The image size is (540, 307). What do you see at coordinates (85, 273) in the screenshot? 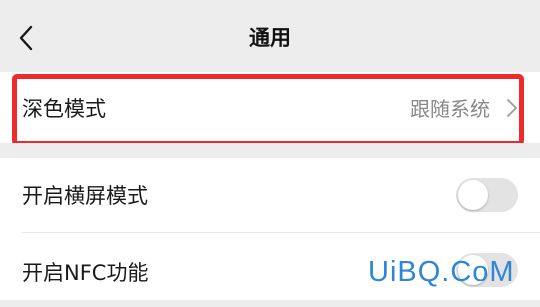
I see `nfc-label: 开启NFC功能` at bounding box center [85, 273].